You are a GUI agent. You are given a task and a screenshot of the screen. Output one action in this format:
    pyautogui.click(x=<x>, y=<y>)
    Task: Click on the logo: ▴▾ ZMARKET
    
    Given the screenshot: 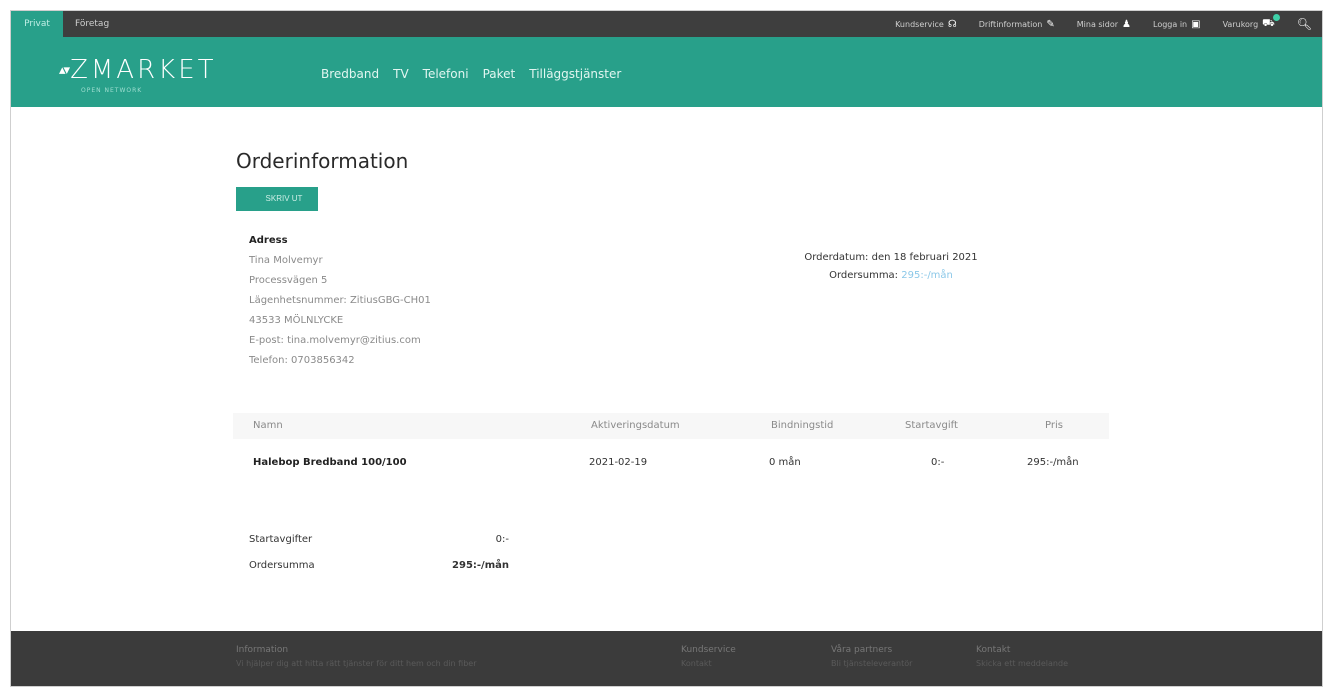 What is the action you would take?
    pyautogui.click(x=138, y=70)
    